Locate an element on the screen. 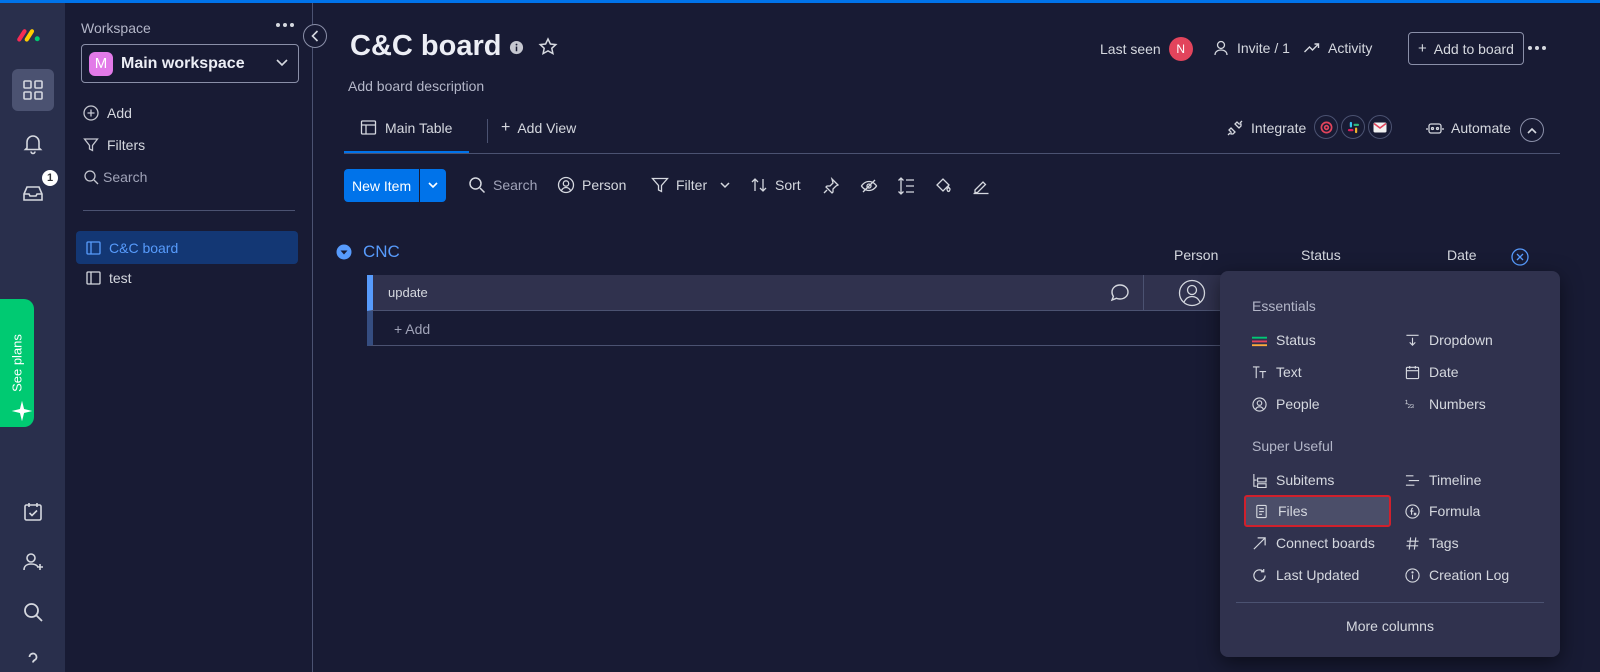 This screenshot has width=1600, height=672. automate-button: Automate is located at coordinates (1468, 128).